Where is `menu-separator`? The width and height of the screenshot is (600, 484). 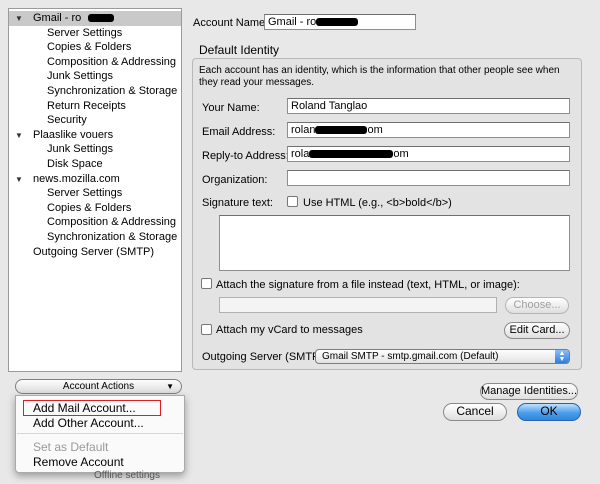 menu-separator is located at coordinates (100, 433).